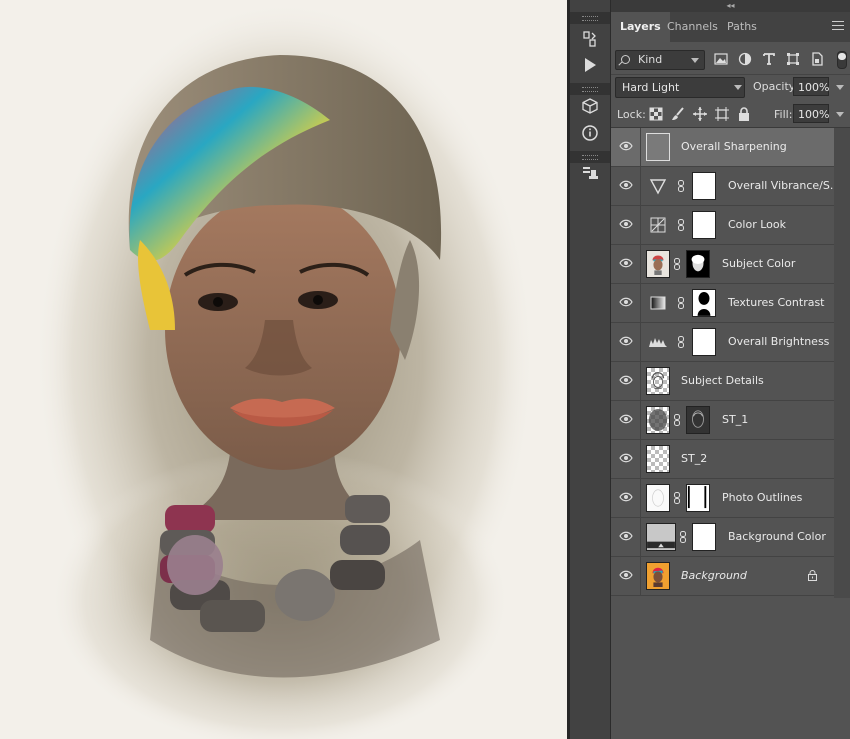 Image resolution: width=850 pixels, height=739 pixels. Describe the element at coordinates (762, 498) in the screenshot. I see `layer-name: Photo Outlines` at that location.